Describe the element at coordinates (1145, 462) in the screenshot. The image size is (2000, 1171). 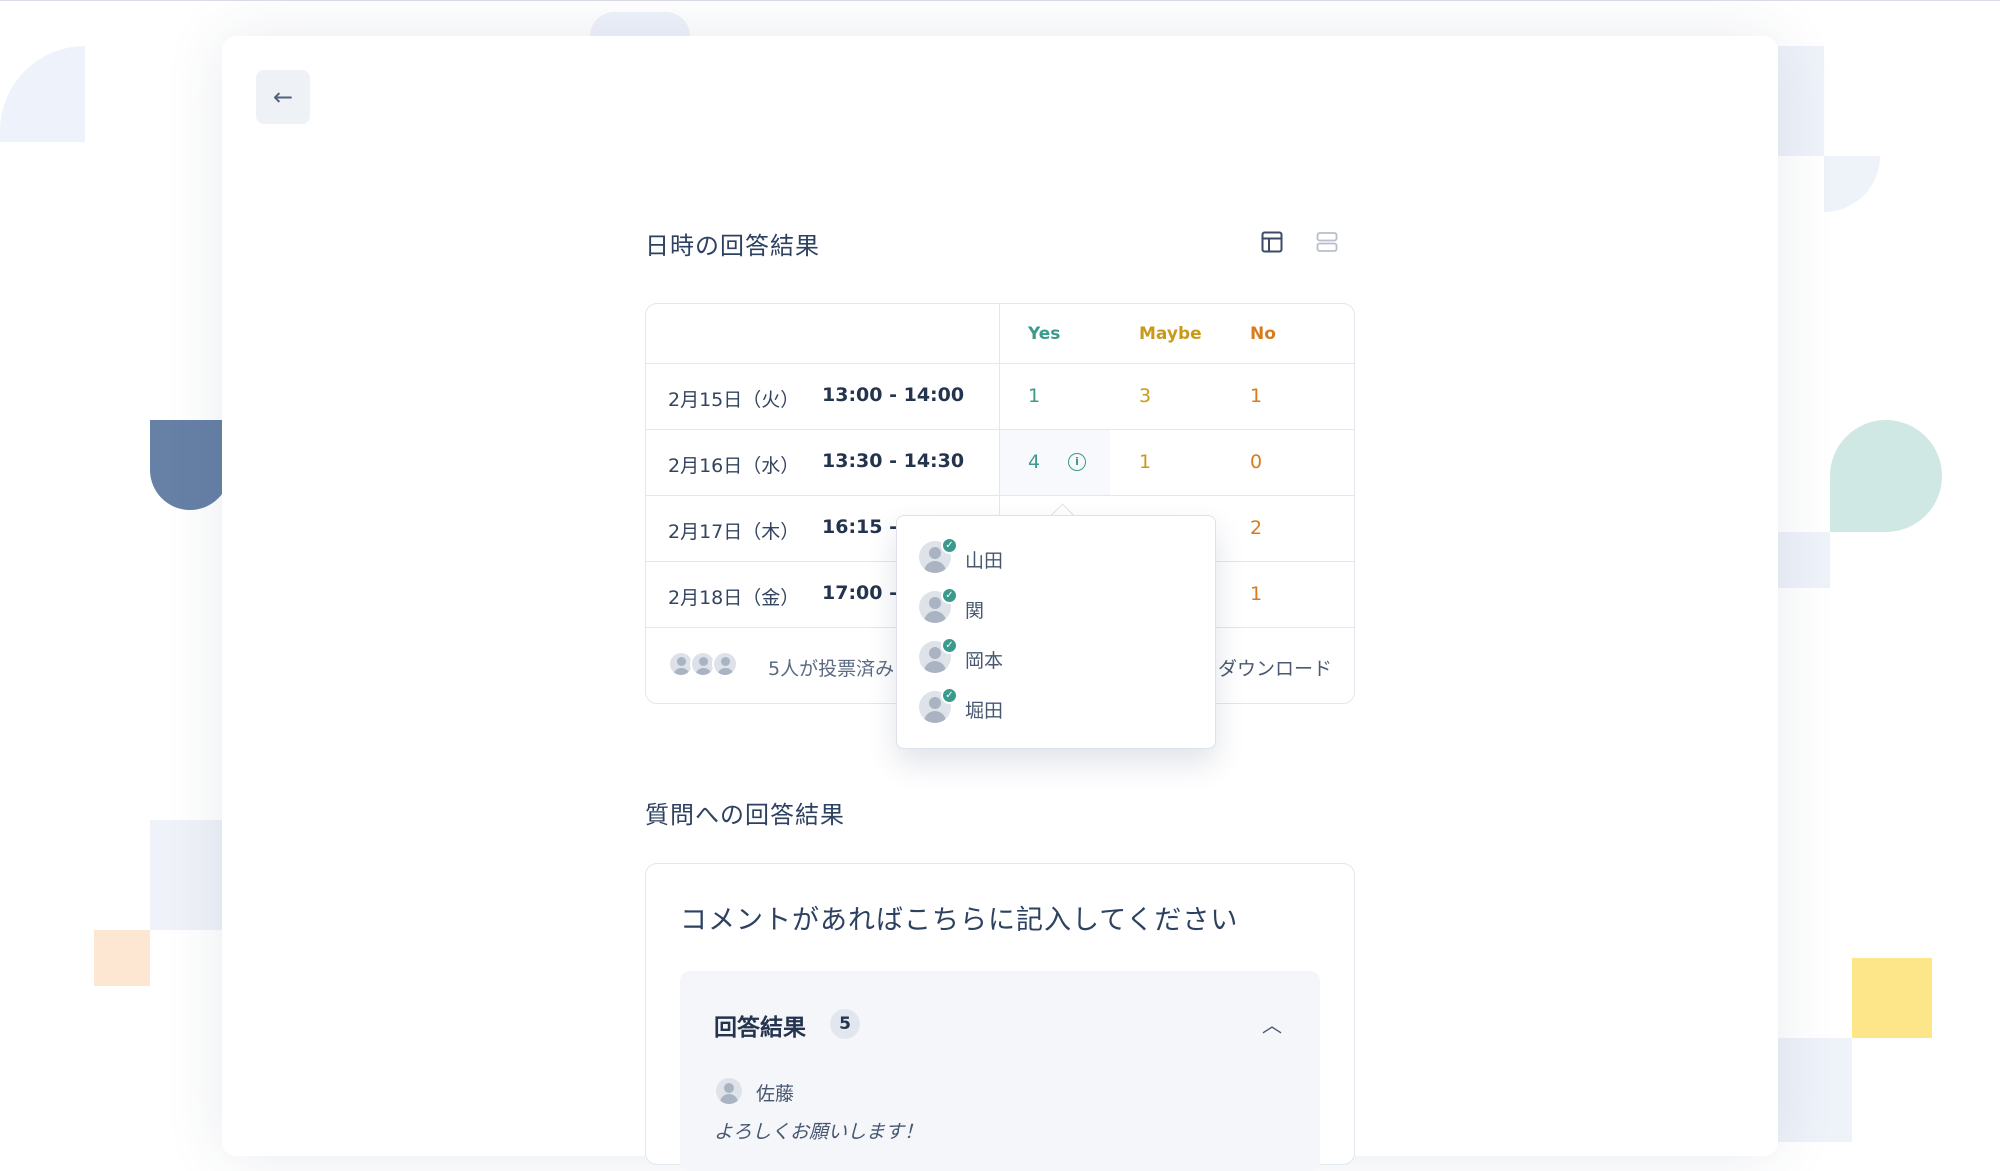
I see `maybe-count: 1` at that location.